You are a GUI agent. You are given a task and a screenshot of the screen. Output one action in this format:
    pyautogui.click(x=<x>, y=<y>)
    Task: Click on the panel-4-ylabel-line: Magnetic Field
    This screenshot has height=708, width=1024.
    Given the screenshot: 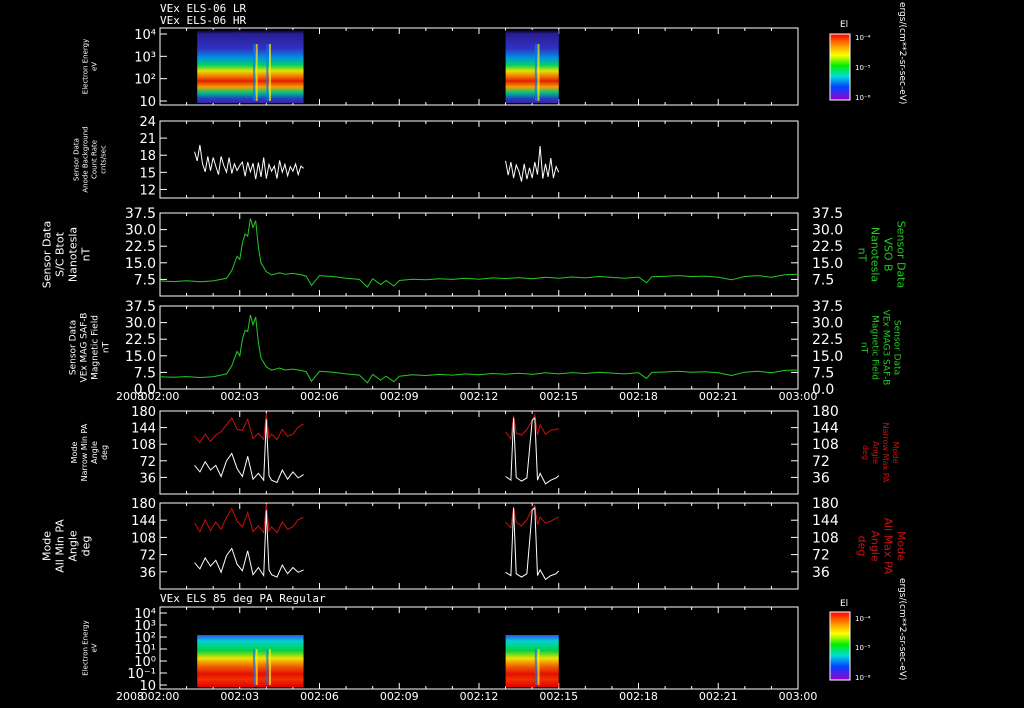 What is the action you would take?
    pyautogui.click(x=96, y=347)
    